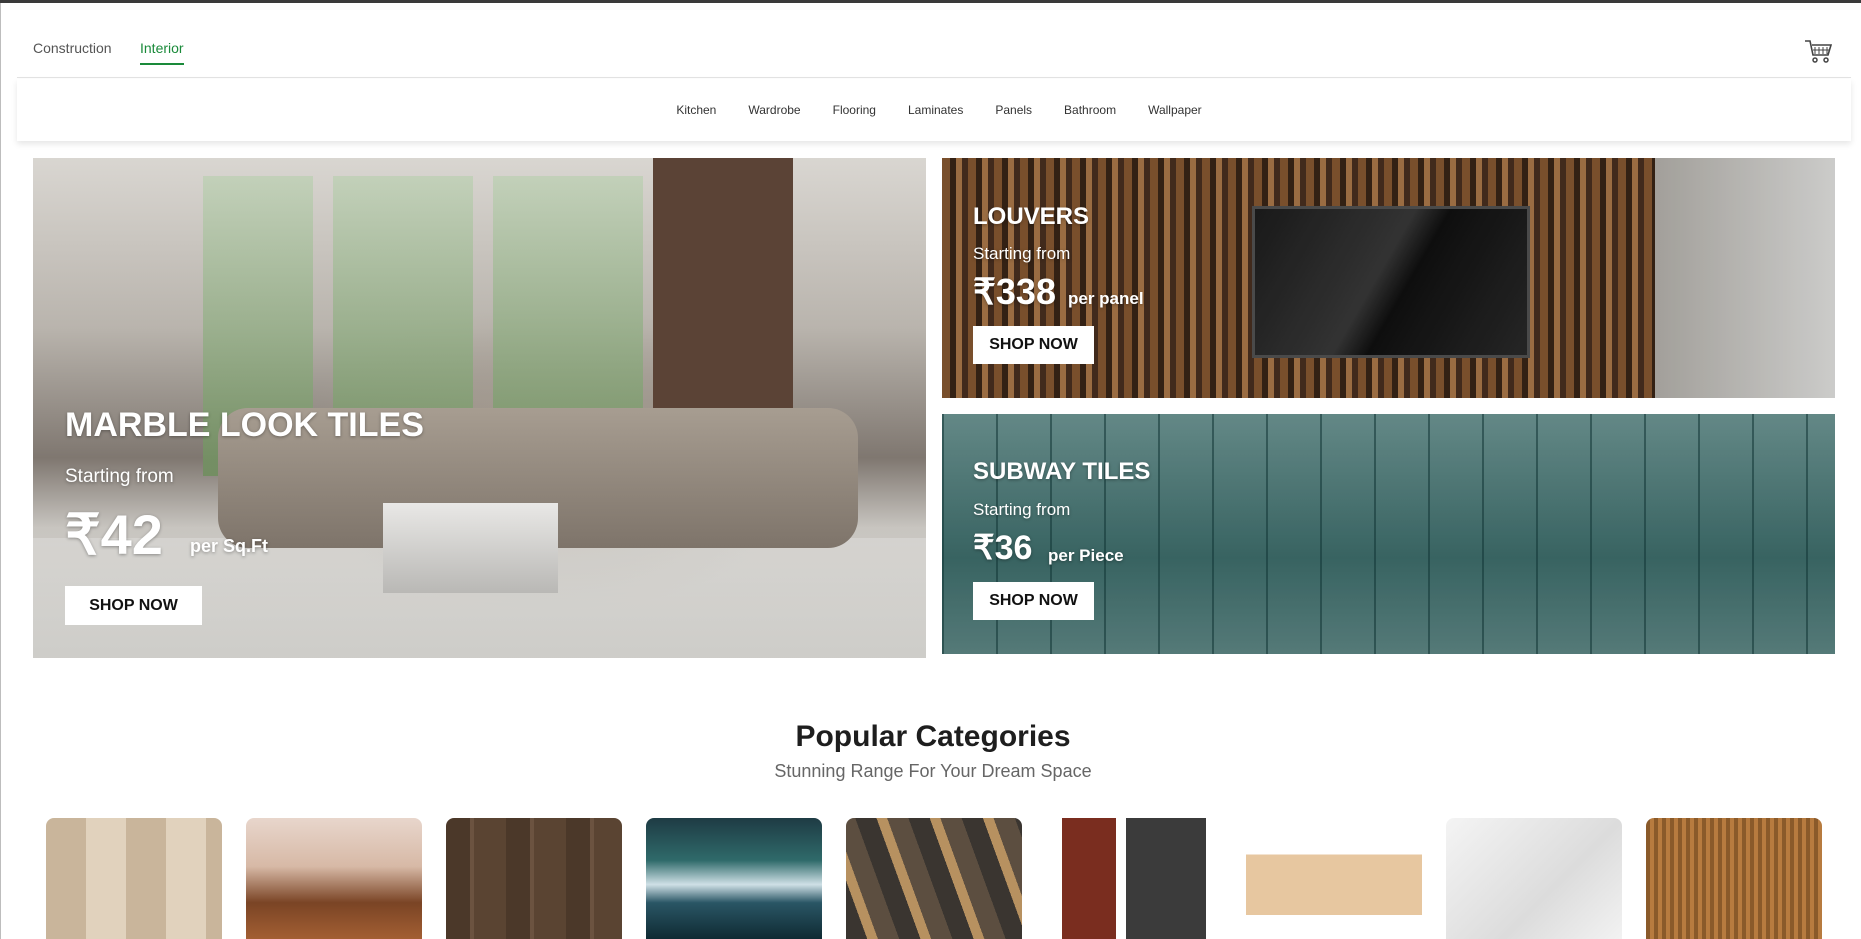 This screenshot has height=939, width=1861. I want to click on tab-interior: Interior, so click(162, 52).